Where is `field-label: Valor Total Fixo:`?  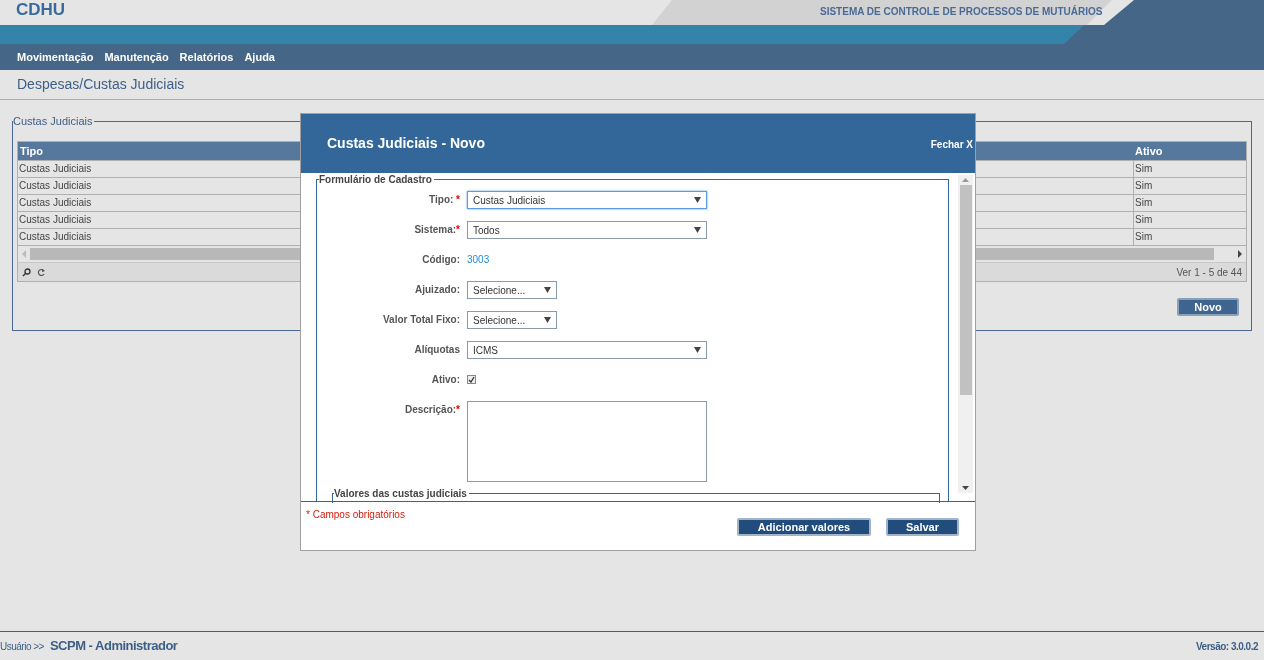 field-label: Valor Total Fixo: is located at coordinates (421, 319).